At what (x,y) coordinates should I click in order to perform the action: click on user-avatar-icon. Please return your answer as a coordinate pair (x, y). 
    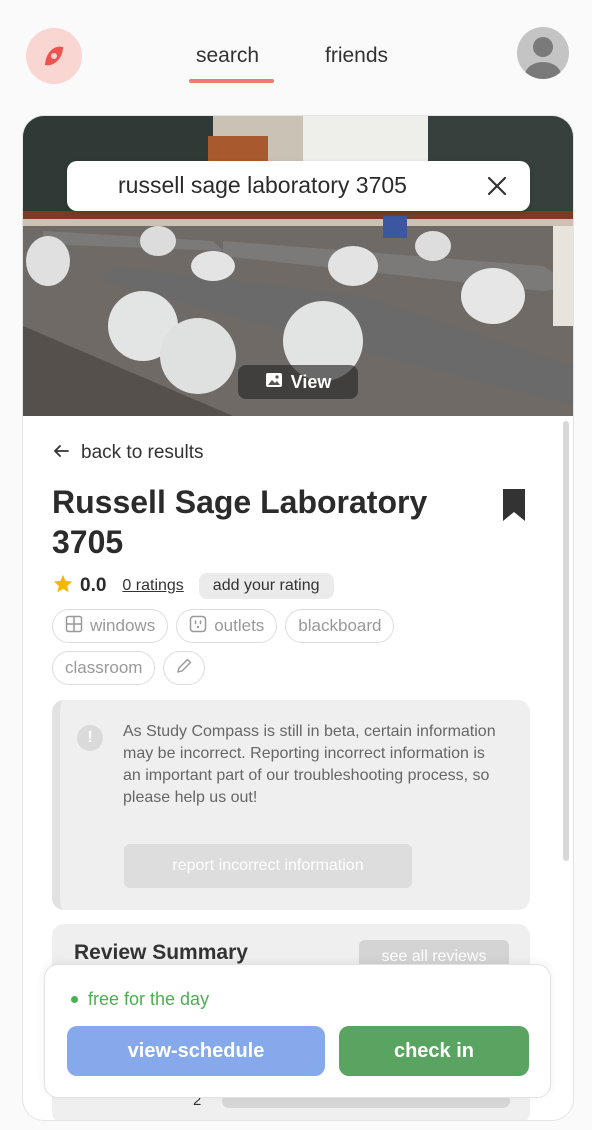
    Looking at the image, I should click on (543, 53).